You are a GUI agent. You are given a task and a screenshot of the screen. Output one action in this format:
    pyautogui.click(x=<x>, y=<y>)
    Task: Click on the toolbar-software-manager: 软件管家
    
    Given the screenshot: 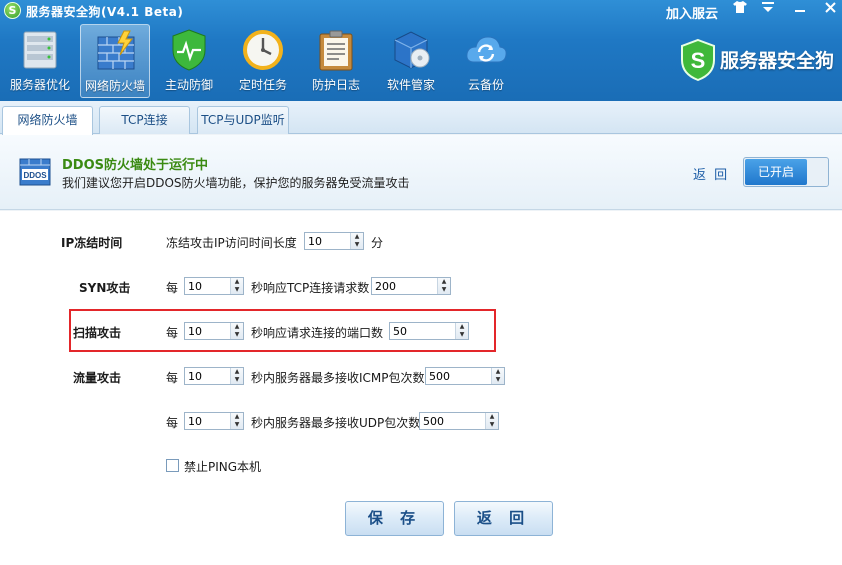 What is the action you would take?
    pyautogui.click(x=411, y=61)
    